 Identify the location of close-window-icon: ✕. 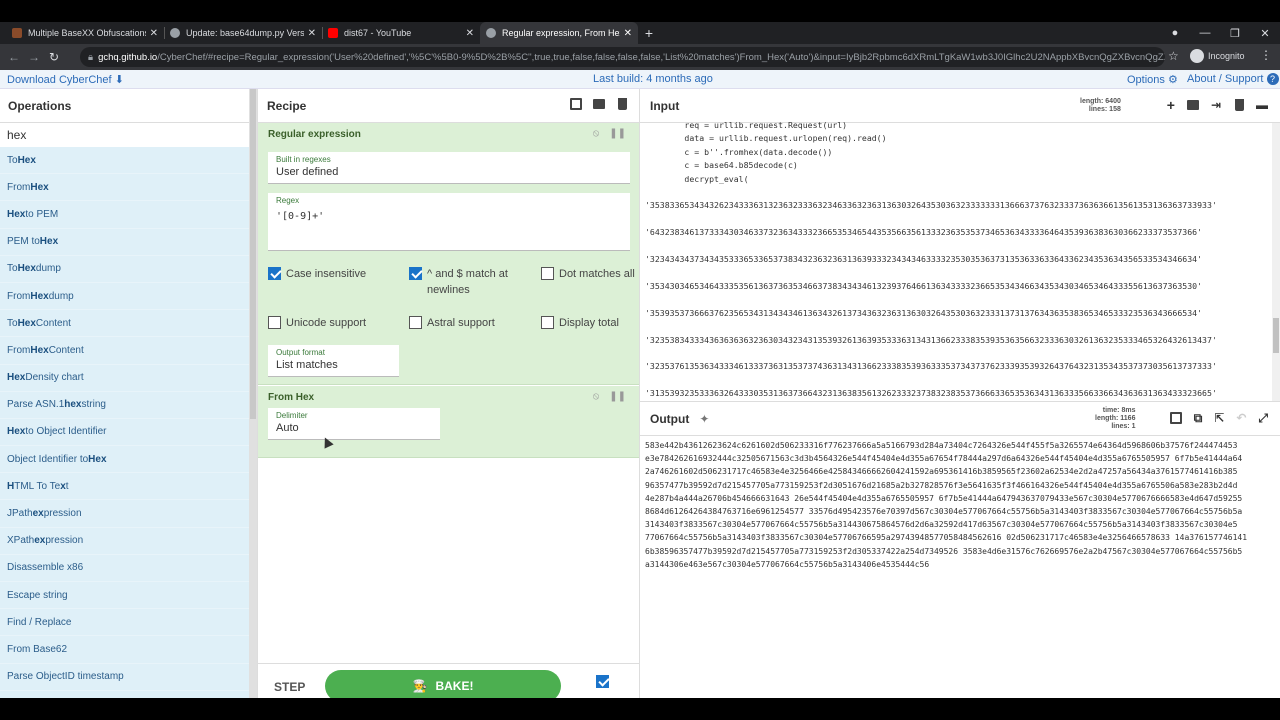
(1265, 33).